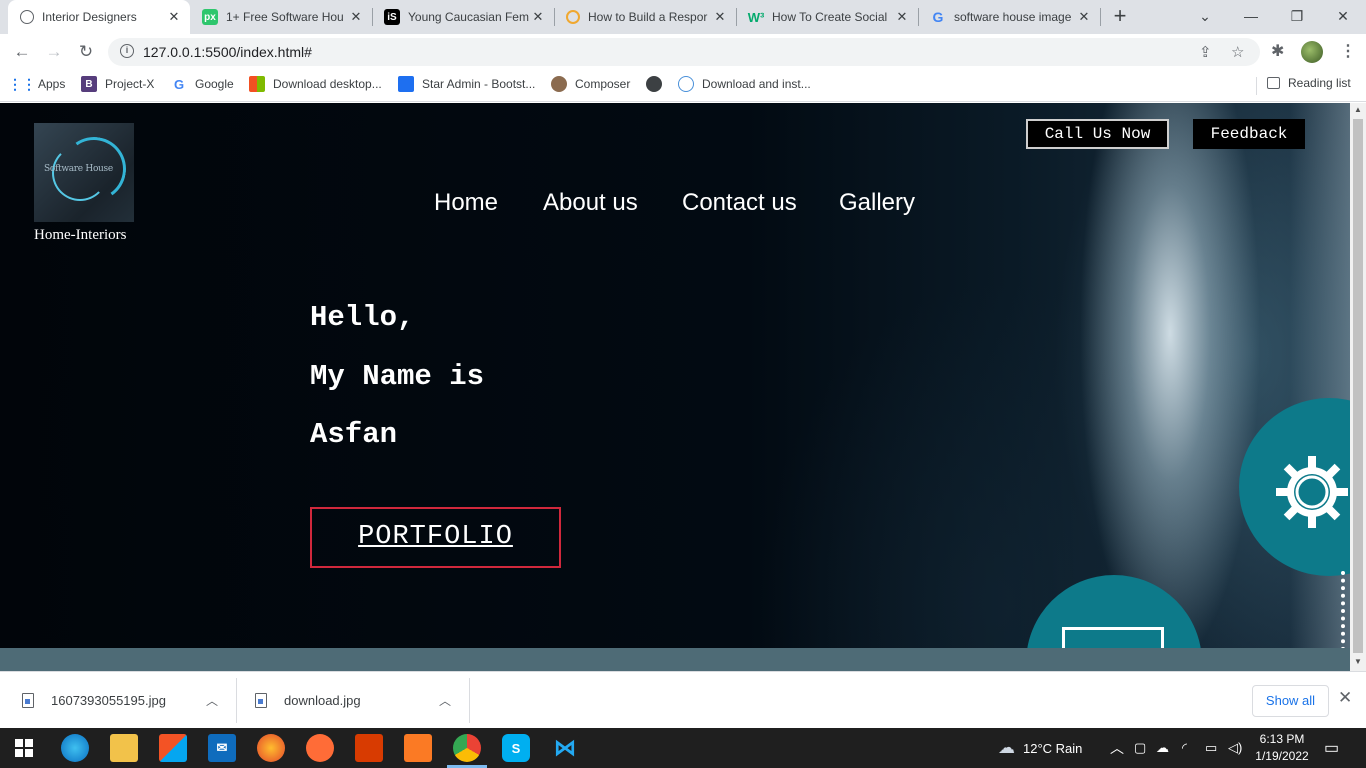 This screenshot has width=1366, height=768. What do you see at coordinates (117, 84) in the screenshot?
I see `bookmark-project-x: B Project-X` at bounding box center [117, 84].